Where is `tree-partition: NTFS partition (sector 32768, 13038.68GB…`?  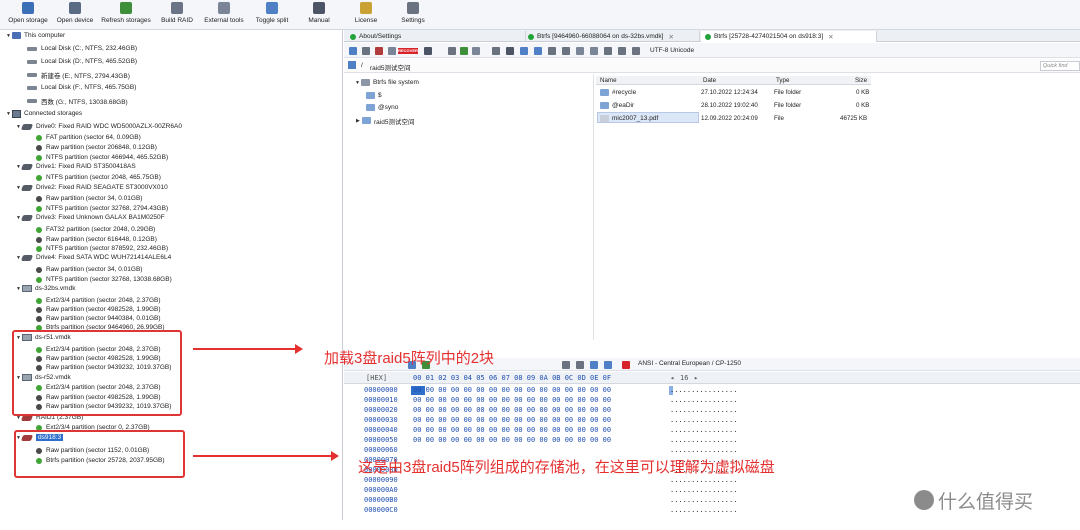
tree-partition: NTFS partition (sector 32768, 13038.68GB… is located at coordinates (104, 279).